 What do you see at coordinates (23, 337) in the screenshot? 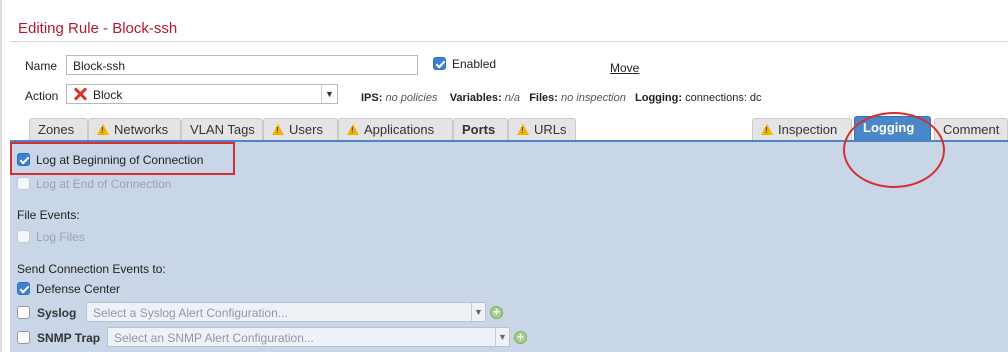
I see `snmp-checkbox` at bounding box center [23, 337].